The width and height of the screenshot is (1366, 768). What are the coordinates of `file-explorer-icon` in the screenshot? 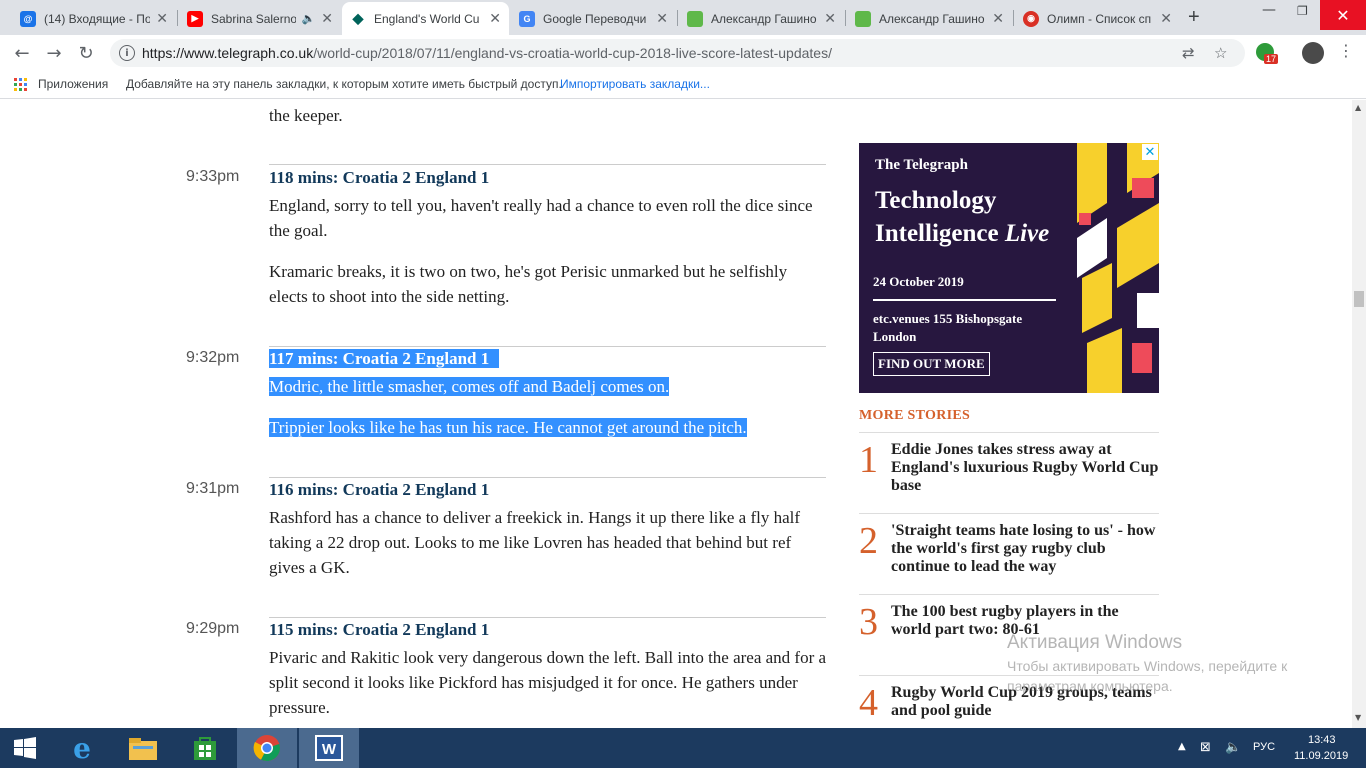 It's located at (143, 749).